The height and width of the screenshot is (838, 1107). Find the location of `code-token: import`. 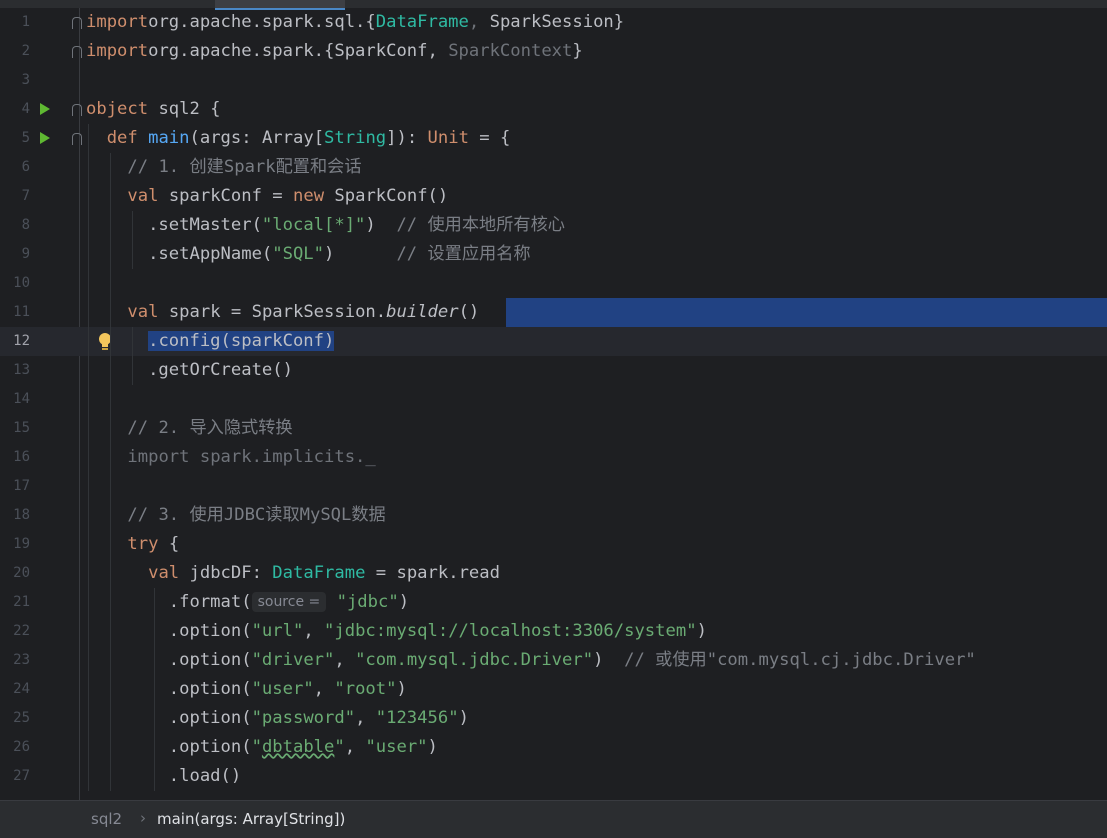

code-token: import is located at coordinates (117, 51).